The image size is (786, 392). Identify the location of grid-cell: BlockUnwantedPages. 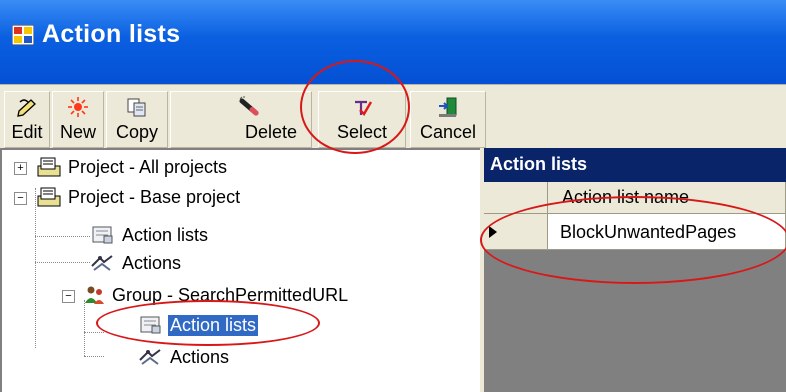
(667, 232).